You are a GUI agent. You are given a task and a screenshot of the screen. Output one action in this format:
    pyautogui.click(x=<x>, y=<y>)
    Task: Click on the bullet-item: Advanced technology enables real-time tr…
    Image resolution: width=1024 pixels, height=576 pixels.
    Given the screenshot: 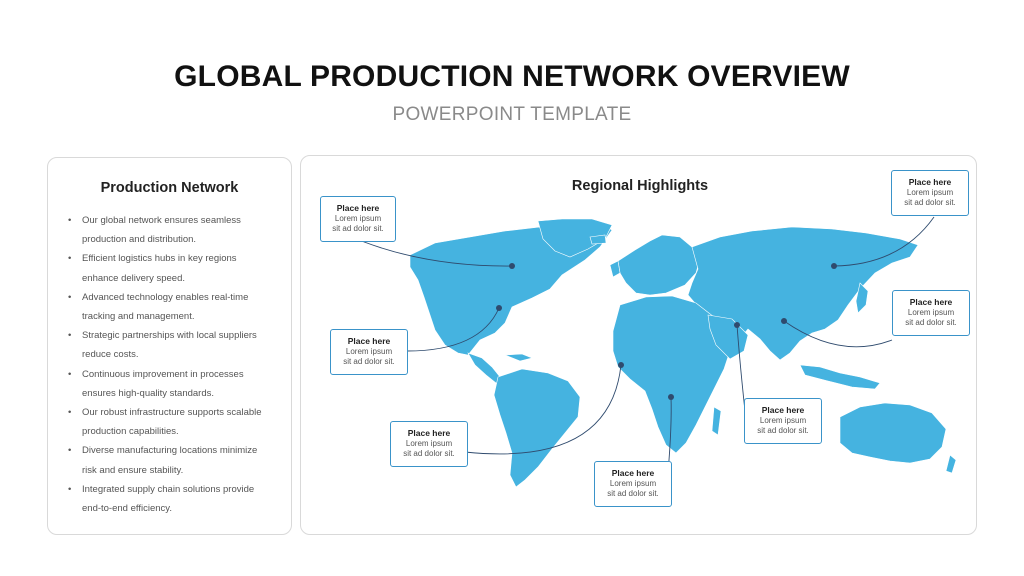 What is the action you would take?
    pyautogui.click(x=169, y=307)
    